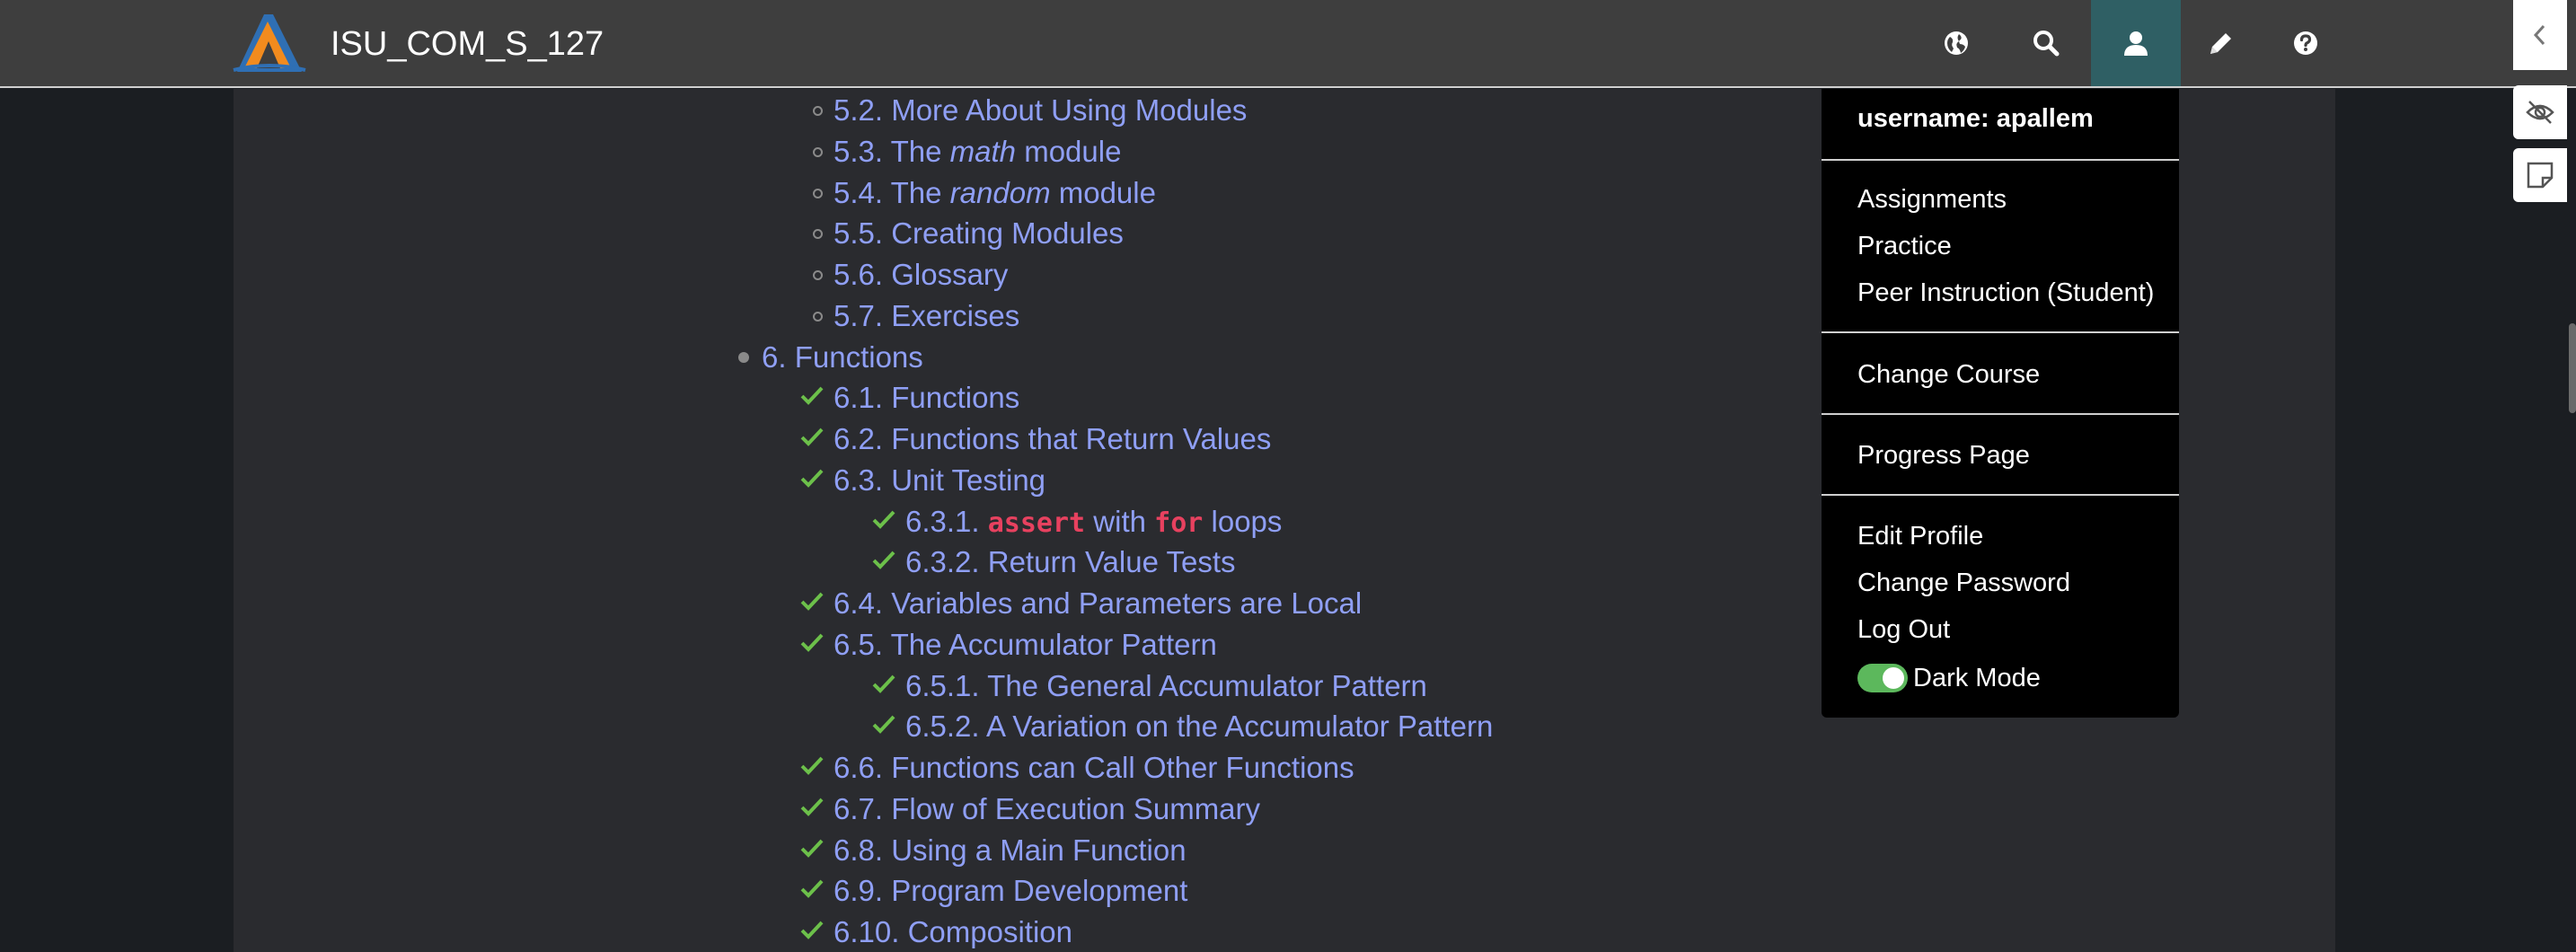  Describe the element at coordinates (859, 891) in the screenshot. I see `section-number: 6.9.` at that location.